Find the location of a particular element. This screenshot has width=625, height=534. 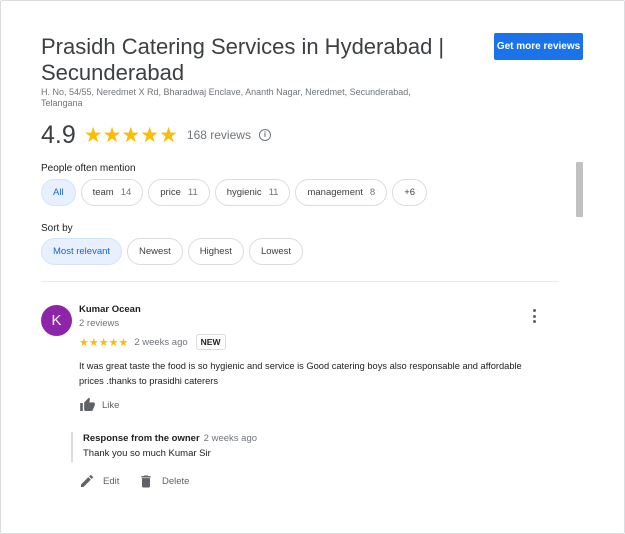

edit-label: Edit is located at coordinates (111, 481).